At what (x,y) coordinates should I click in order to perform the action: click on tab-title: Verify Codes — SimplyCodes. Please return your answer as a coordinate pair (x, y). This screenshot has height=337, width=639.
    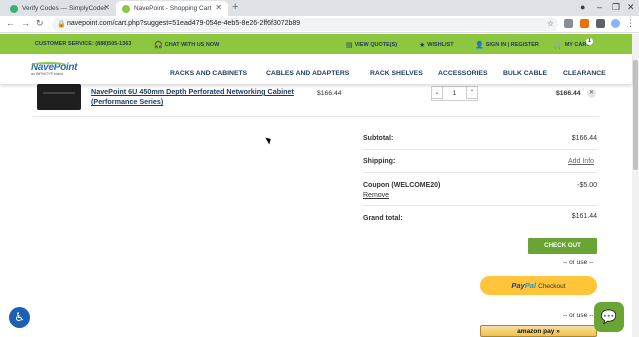
    Looking at the image, I should click on (64, 8).